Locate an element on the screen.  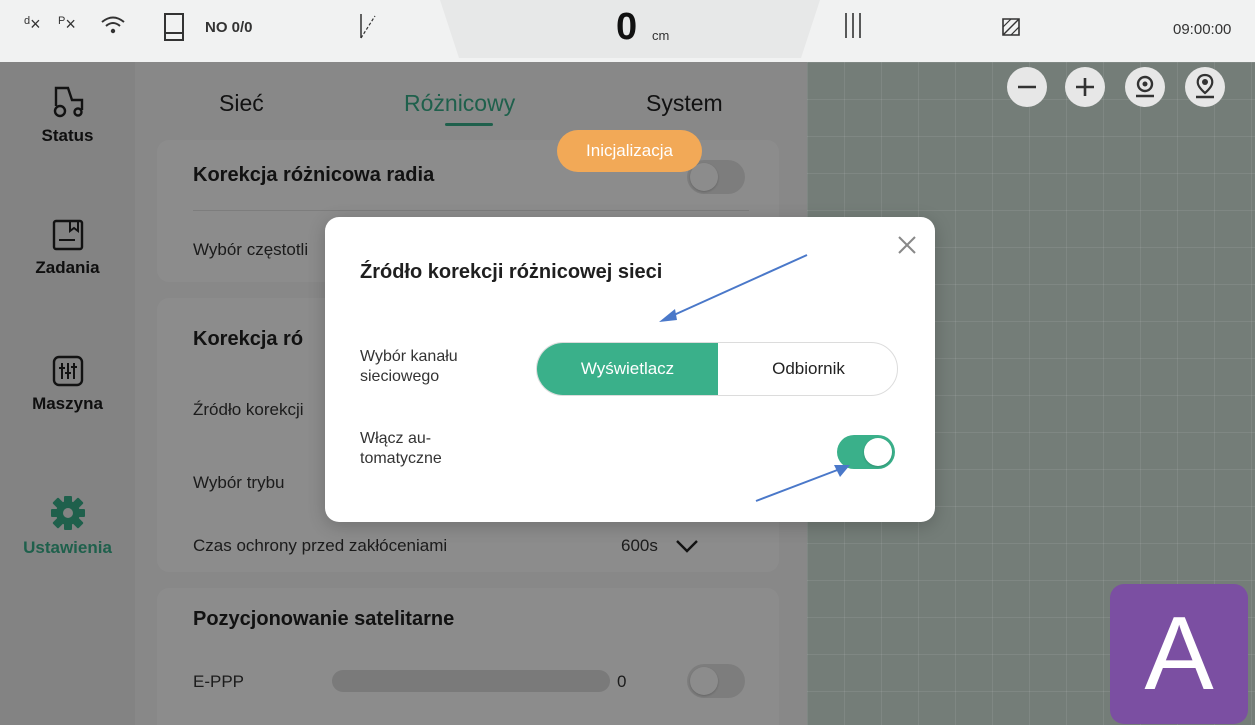
field-boundary-icon is located at coordinates (1011, 29).